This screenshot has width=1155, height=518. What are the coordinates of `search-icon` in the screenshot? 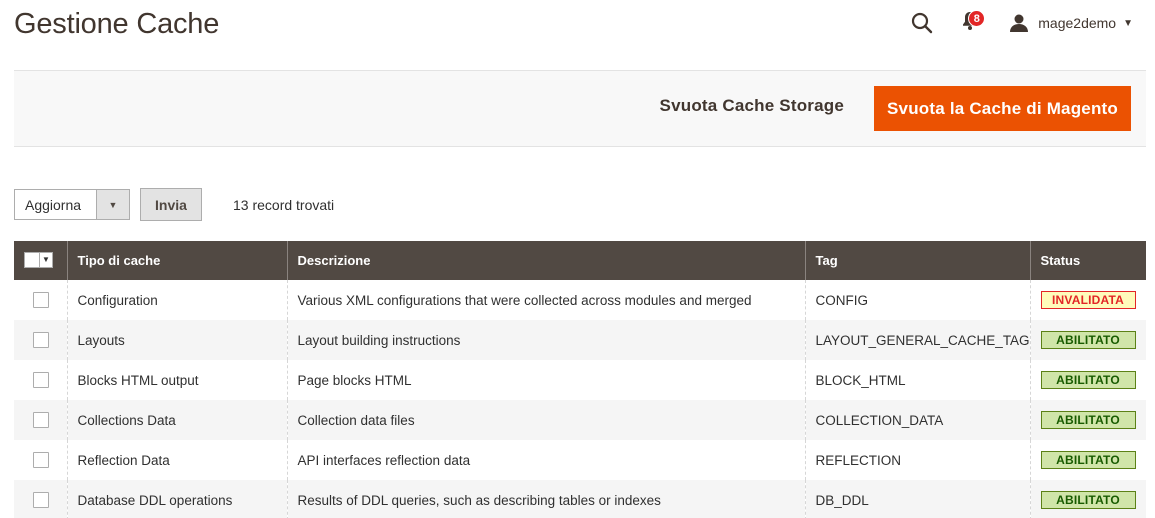 It's located at (922, 23).